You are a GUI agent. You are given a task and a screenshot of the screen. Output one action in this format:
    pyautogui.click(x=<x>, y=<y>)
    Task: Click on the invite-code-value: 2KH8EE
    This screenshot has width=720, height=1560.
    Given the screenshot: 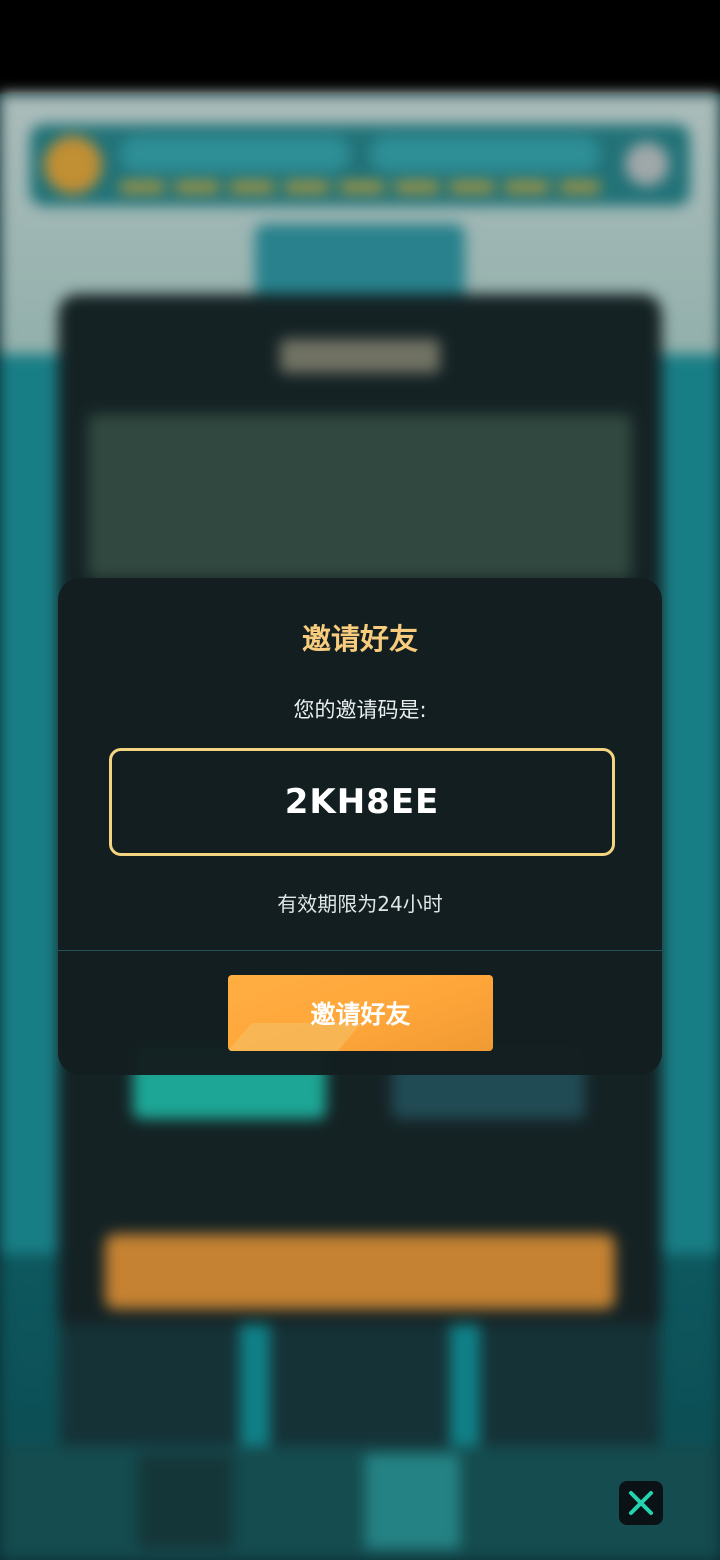 What is the action you would take?
    pyautogui.click(x=362, y=802)
    